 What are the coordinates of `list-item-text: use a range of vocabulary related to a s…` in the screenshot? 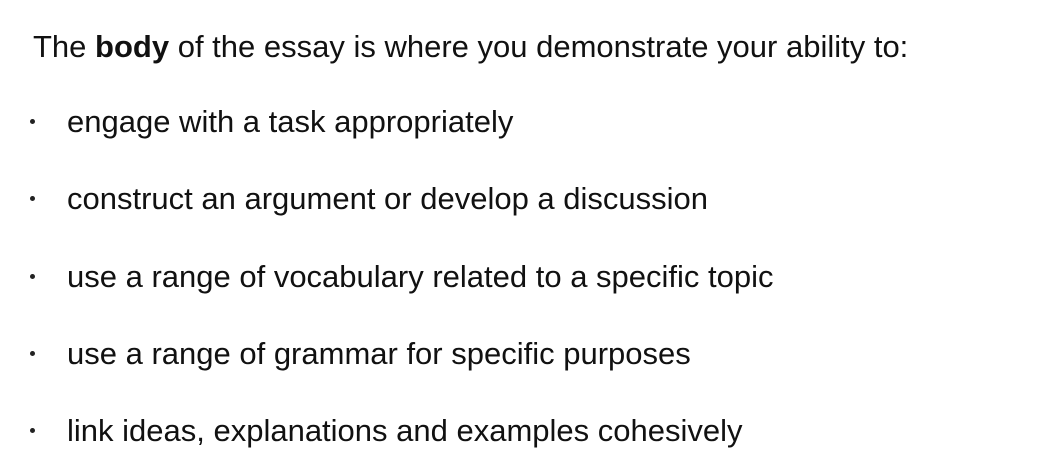 It's located at (420, 276).